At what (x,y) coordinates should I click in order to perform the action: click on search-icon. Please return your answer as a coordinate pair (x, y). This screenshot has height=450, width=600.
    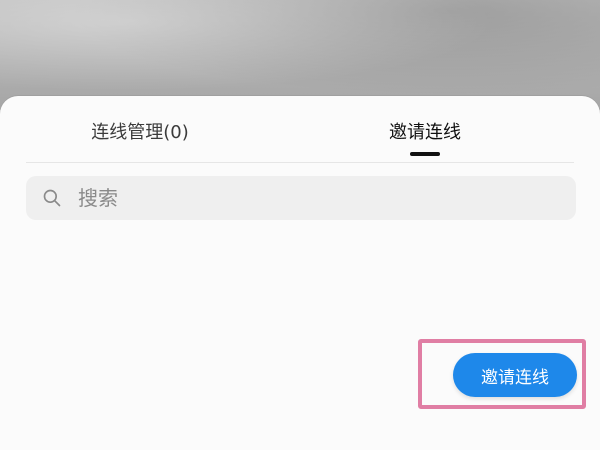
    Looking at the image, I should click on (52, 198).